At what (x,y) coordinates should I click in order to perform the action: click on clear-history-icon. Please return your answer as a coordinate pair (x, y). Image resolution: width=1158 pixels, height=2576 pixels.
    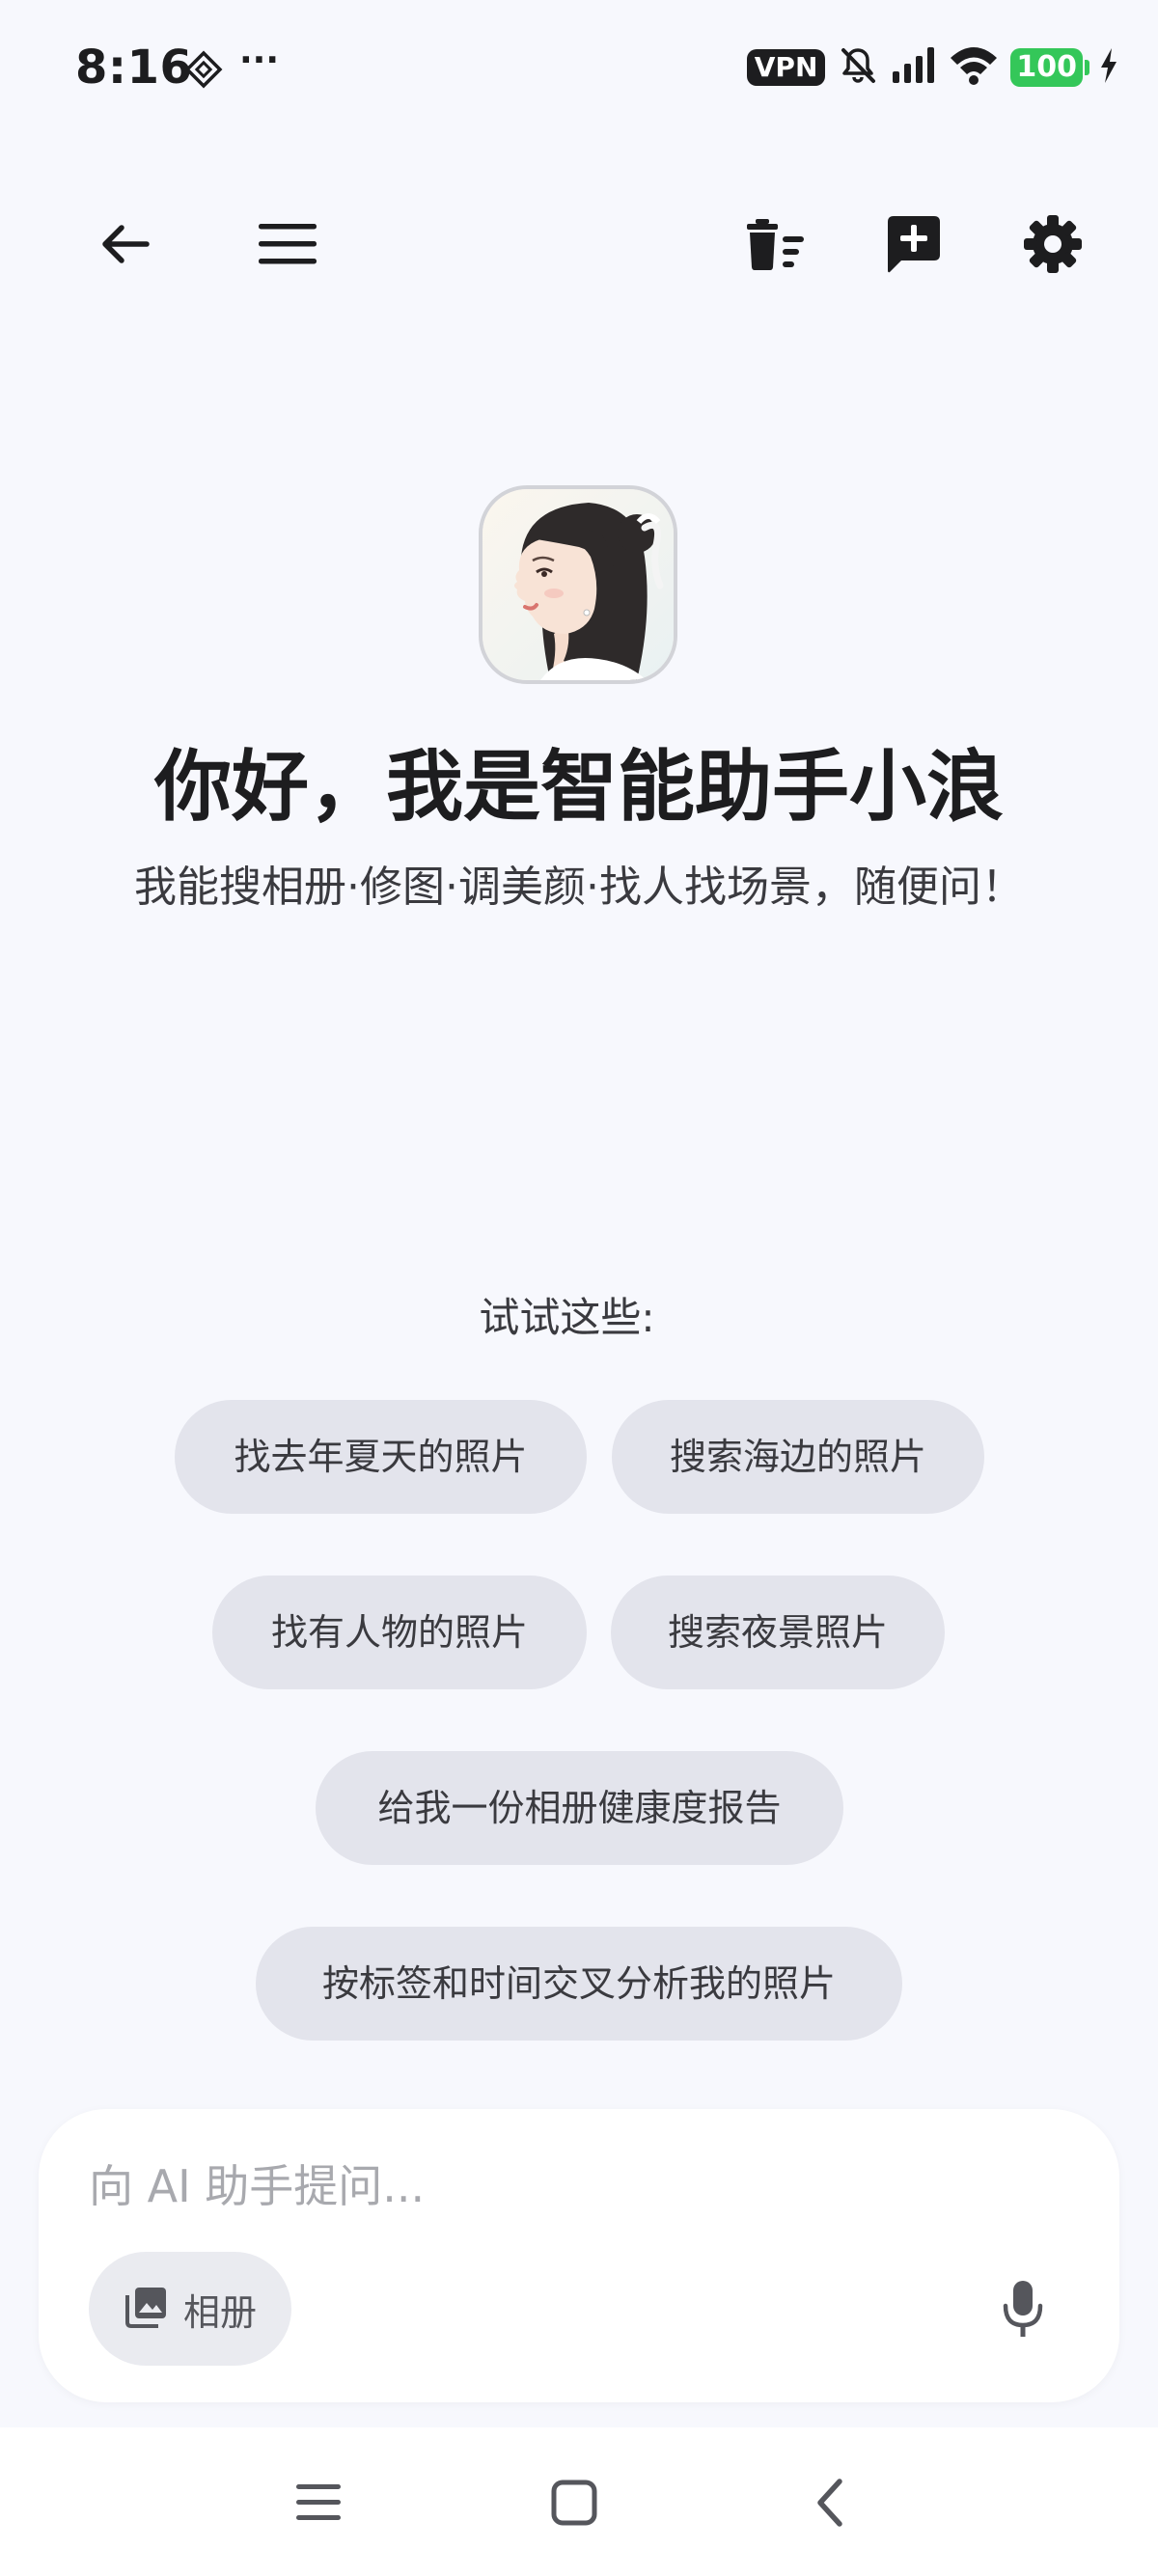
    Looking at the image, I should click on (776, 246).